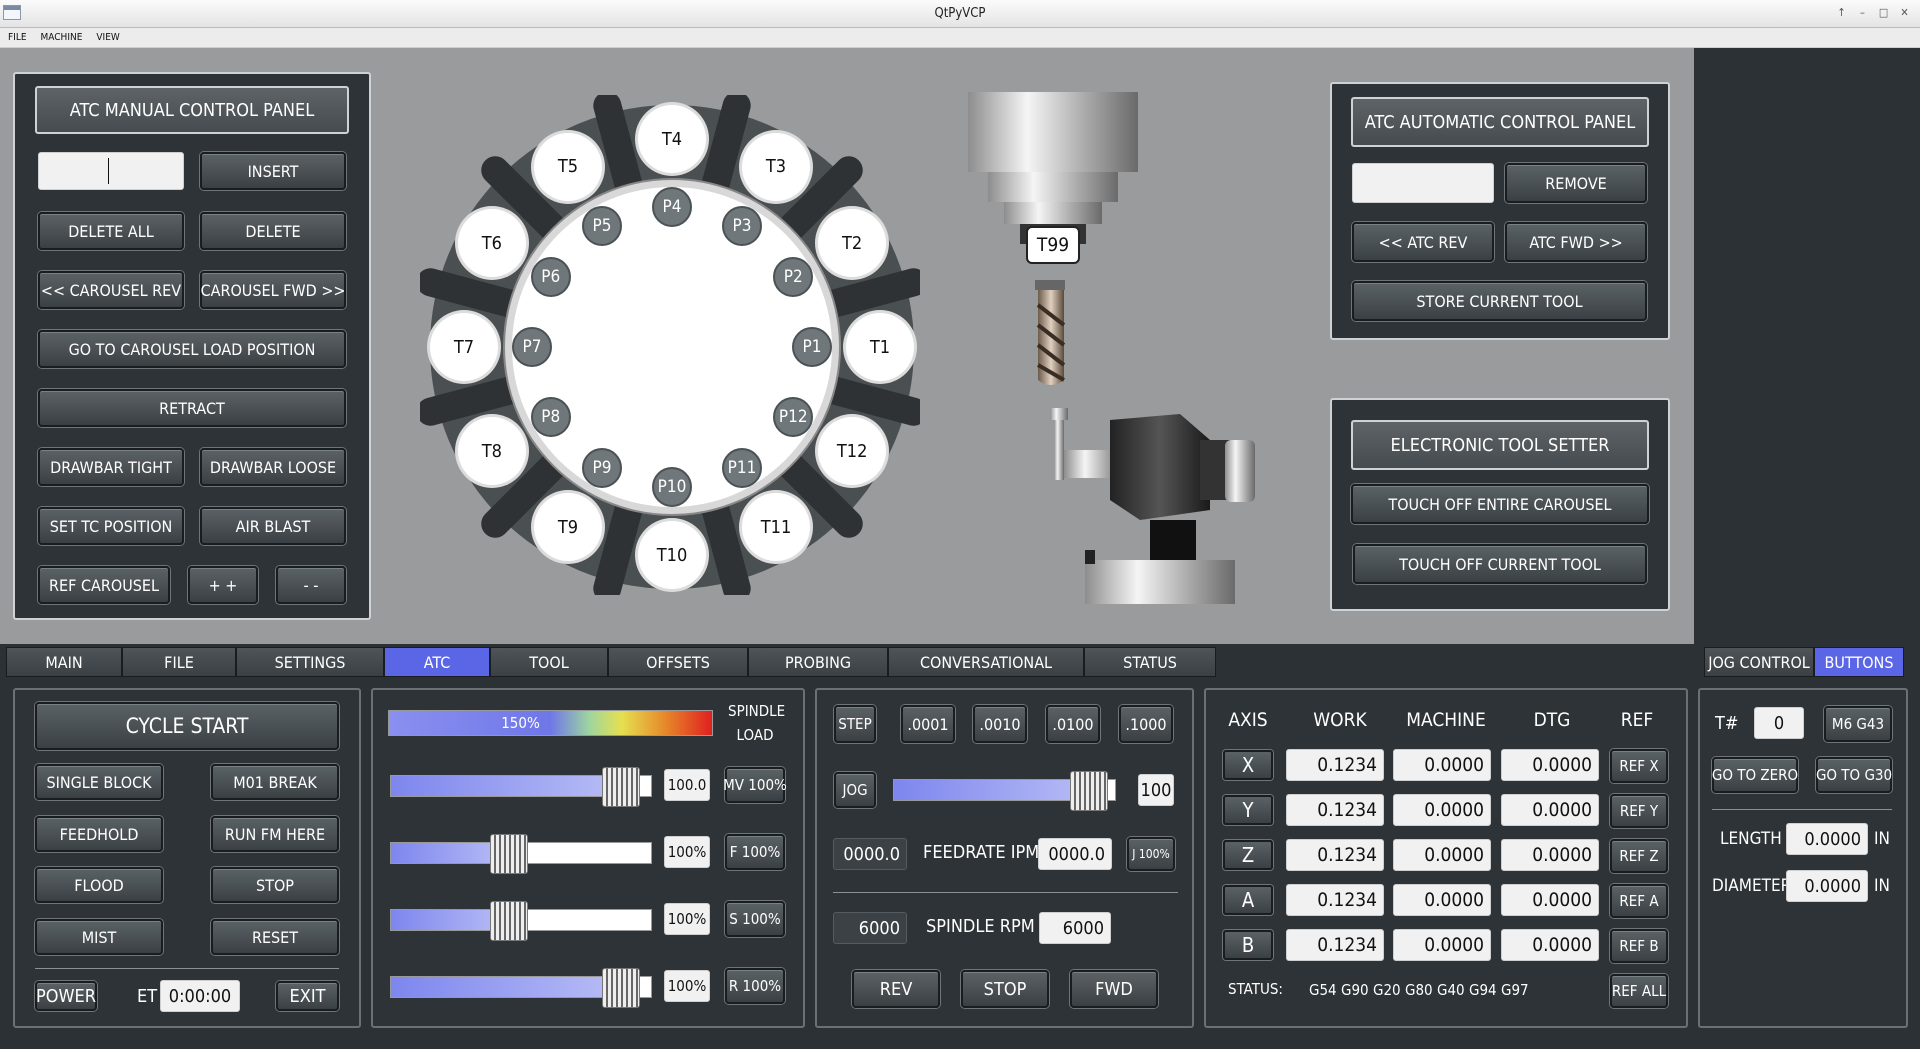 The image size is (1920, 1049). I want to click on tab-main: MAIN, so click(64, 662).